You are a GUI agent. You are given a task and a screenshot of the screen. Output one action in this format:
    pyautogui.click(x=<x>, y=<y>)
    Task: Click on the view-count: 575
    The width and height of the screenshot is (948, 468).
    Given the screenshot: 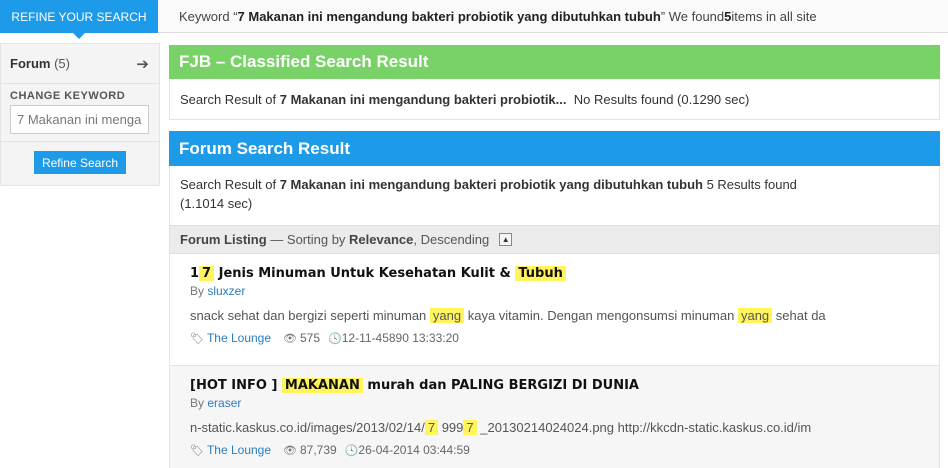 What is the action you would take?
    pyautogui.click(x=310, y=338)
    